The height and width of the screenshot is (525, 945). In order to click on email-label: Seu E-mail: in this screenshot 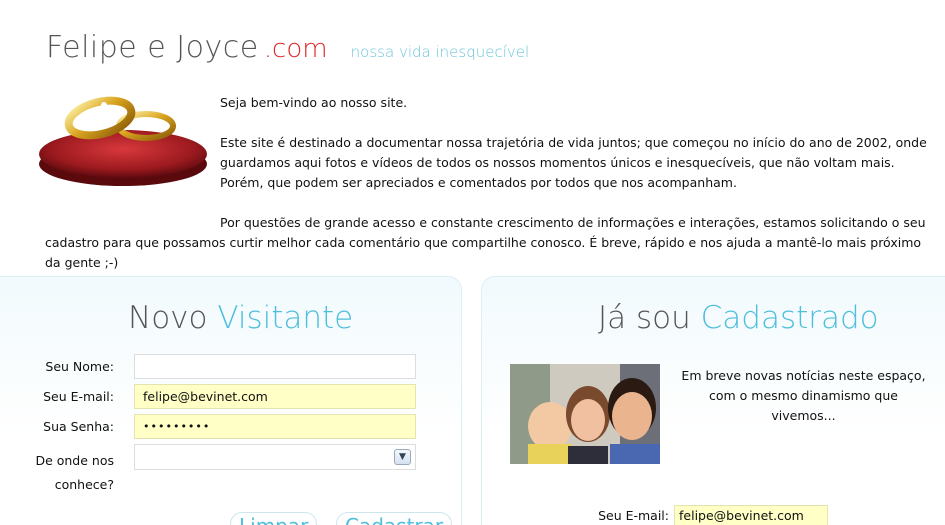, I will do `click(78, 396)`.